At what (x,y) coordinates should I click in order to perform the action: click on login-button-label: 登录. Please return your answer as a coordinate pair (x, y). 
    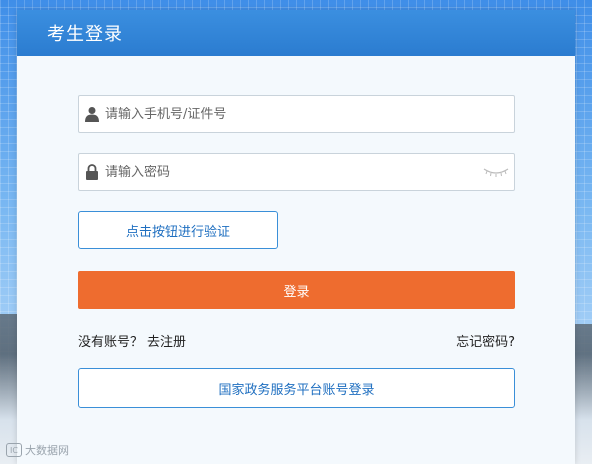
    Looking at the image, I should click on (296, 292).